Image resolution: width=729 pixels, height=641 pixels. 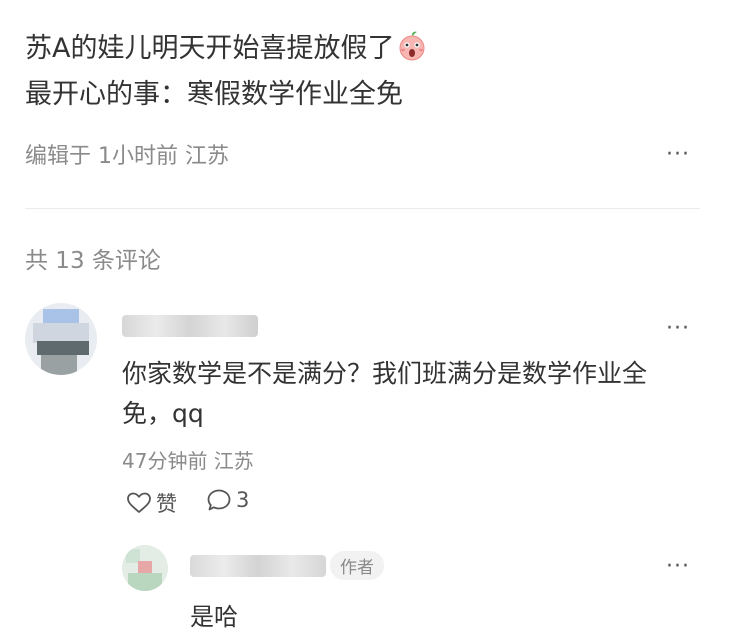 I want to click on reply-author-name, so click(x=258, y=566).